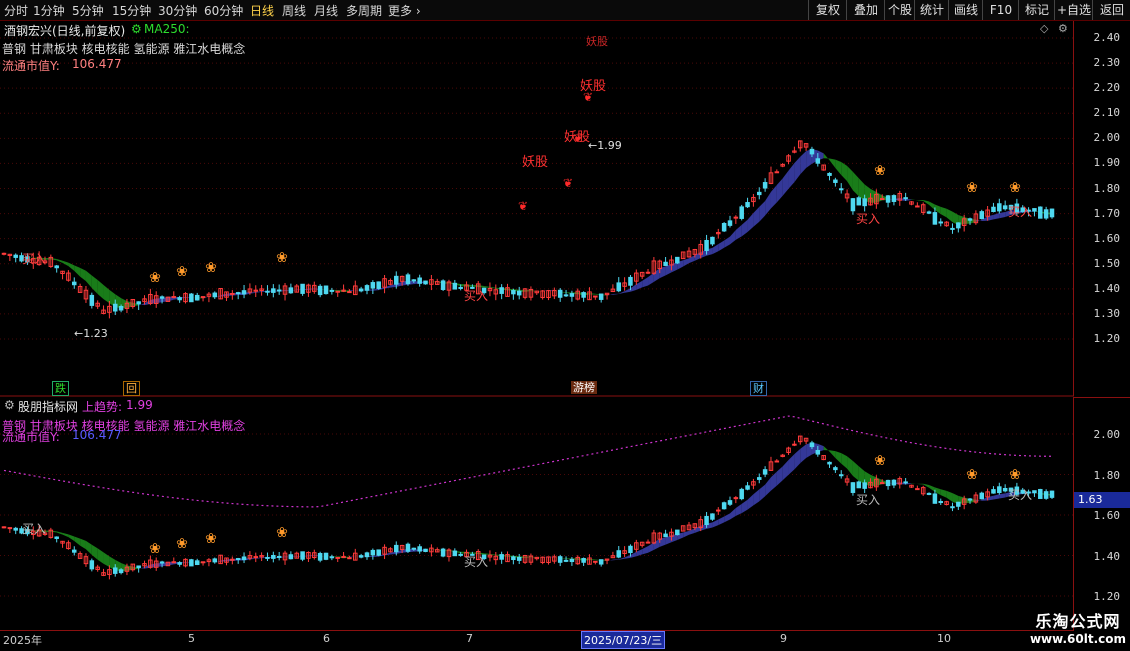 This screenshot has height=651, width=1130. I want to click on event-tag: 回, so click(131, 388).